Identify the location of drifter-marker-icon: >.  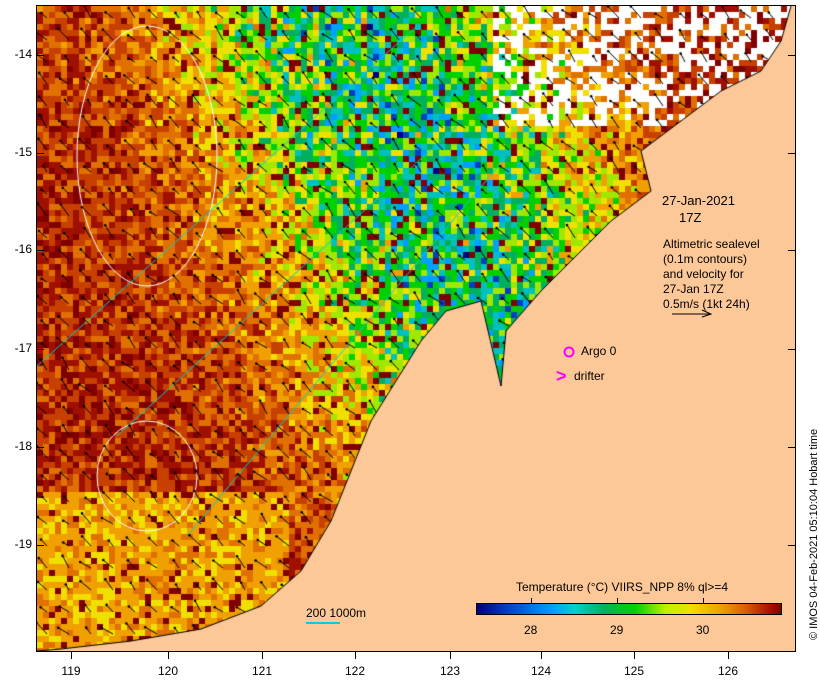
(561, 376).